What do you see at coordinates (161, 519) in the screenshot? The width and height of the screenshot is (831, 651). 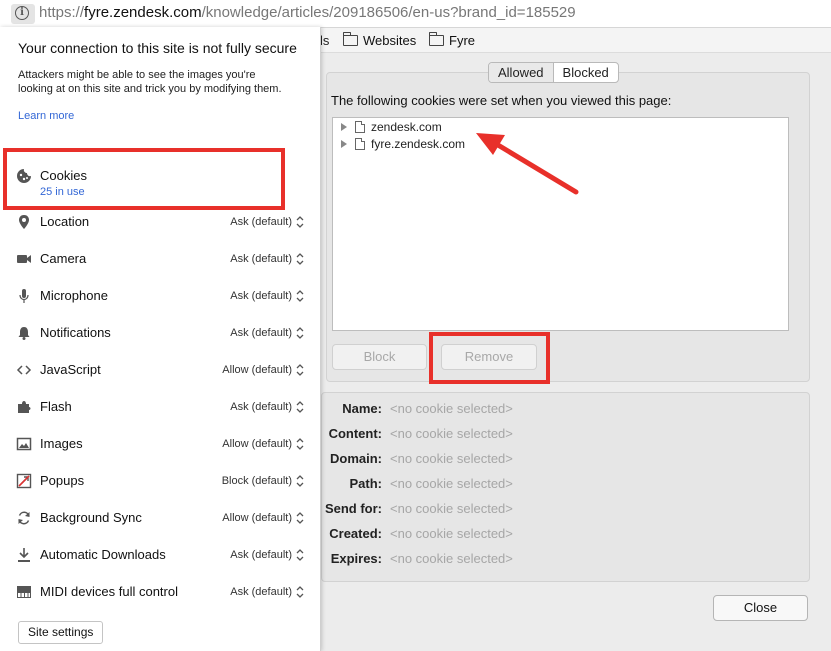 I see `permission-background-sync: Background Sync Allow (default)` at bounding box center [161, 519].